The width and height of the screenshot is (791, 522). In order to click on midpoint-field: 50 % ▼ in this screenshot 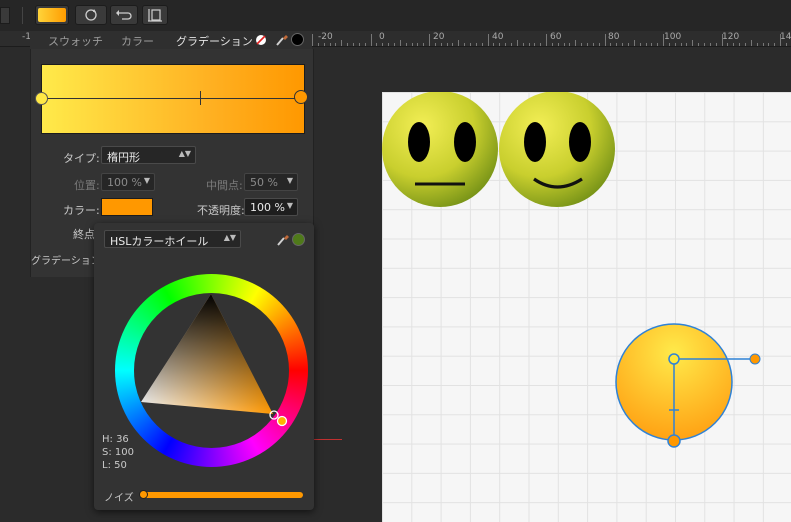, I will do `click(271, 182)`.